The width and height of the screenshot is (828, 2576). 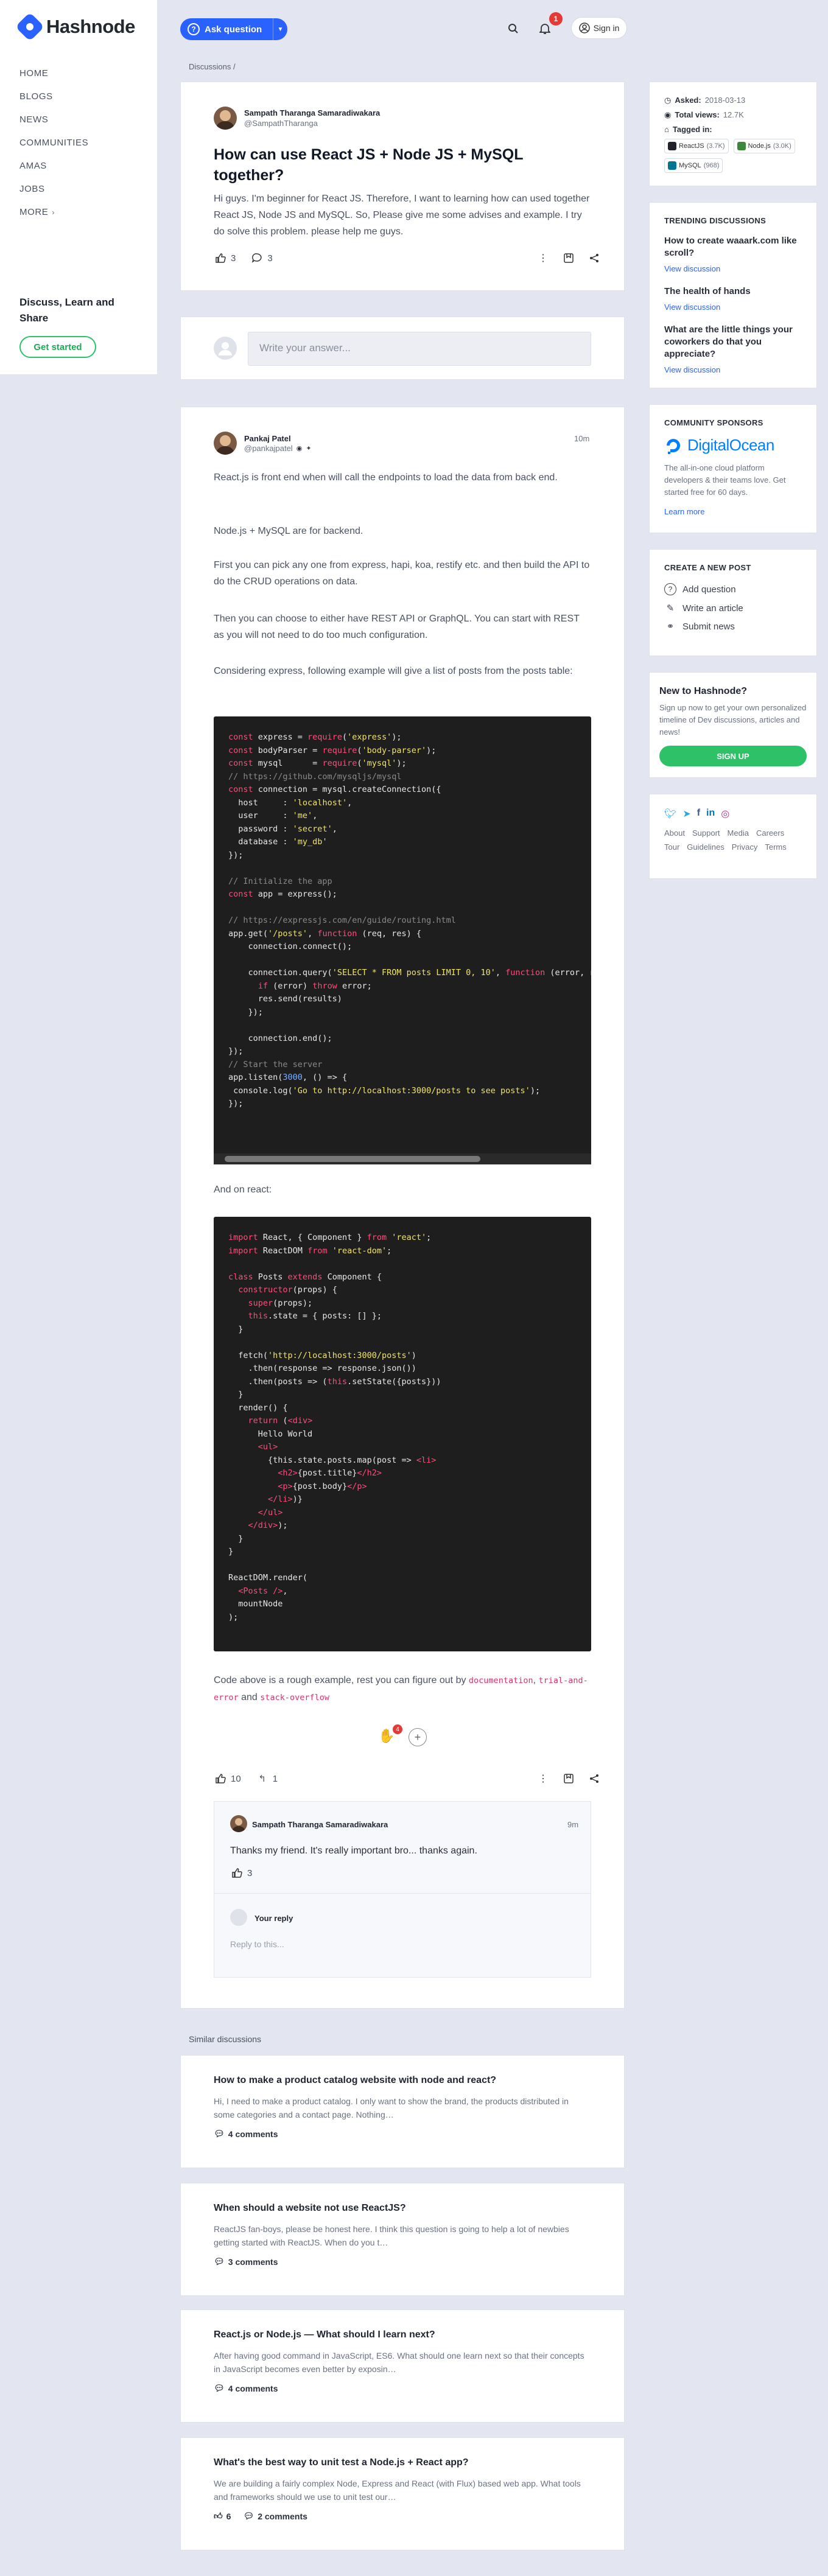 What do you see at coordinates (280, 29) in the screenshot?
I see `chevron-down-icon: ▼` at bounding box center [280, 29].